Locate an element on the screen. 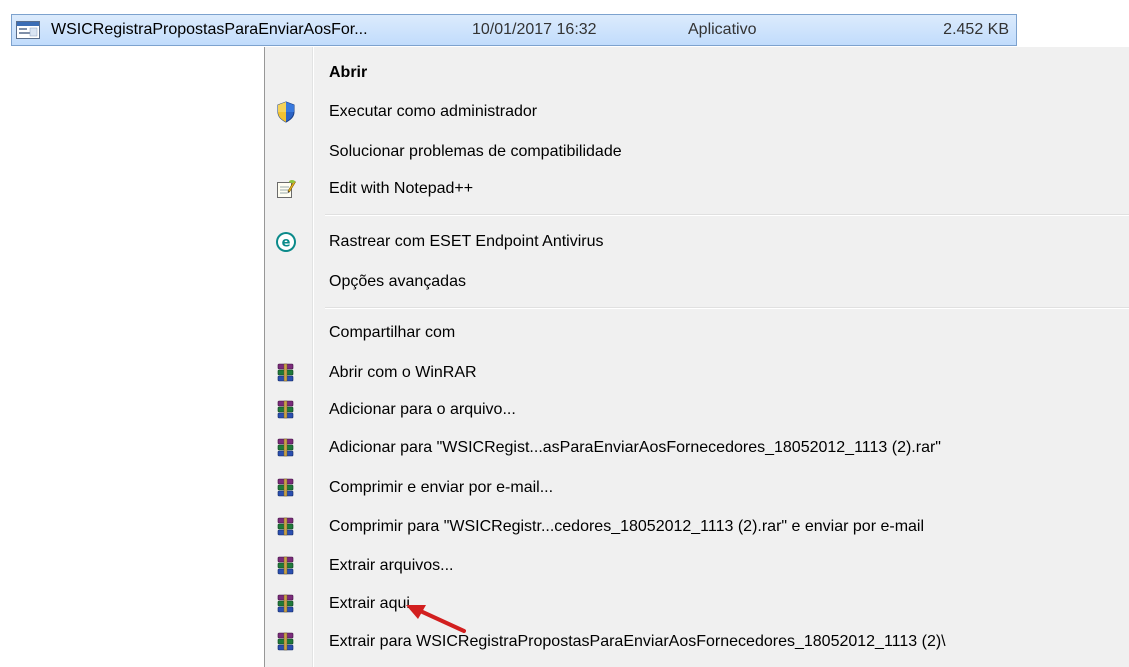 Image resolution: width=1129 pixels, height=667 pixels. menu-item-label: Compartilhar com is located at coordinates (392, 332).